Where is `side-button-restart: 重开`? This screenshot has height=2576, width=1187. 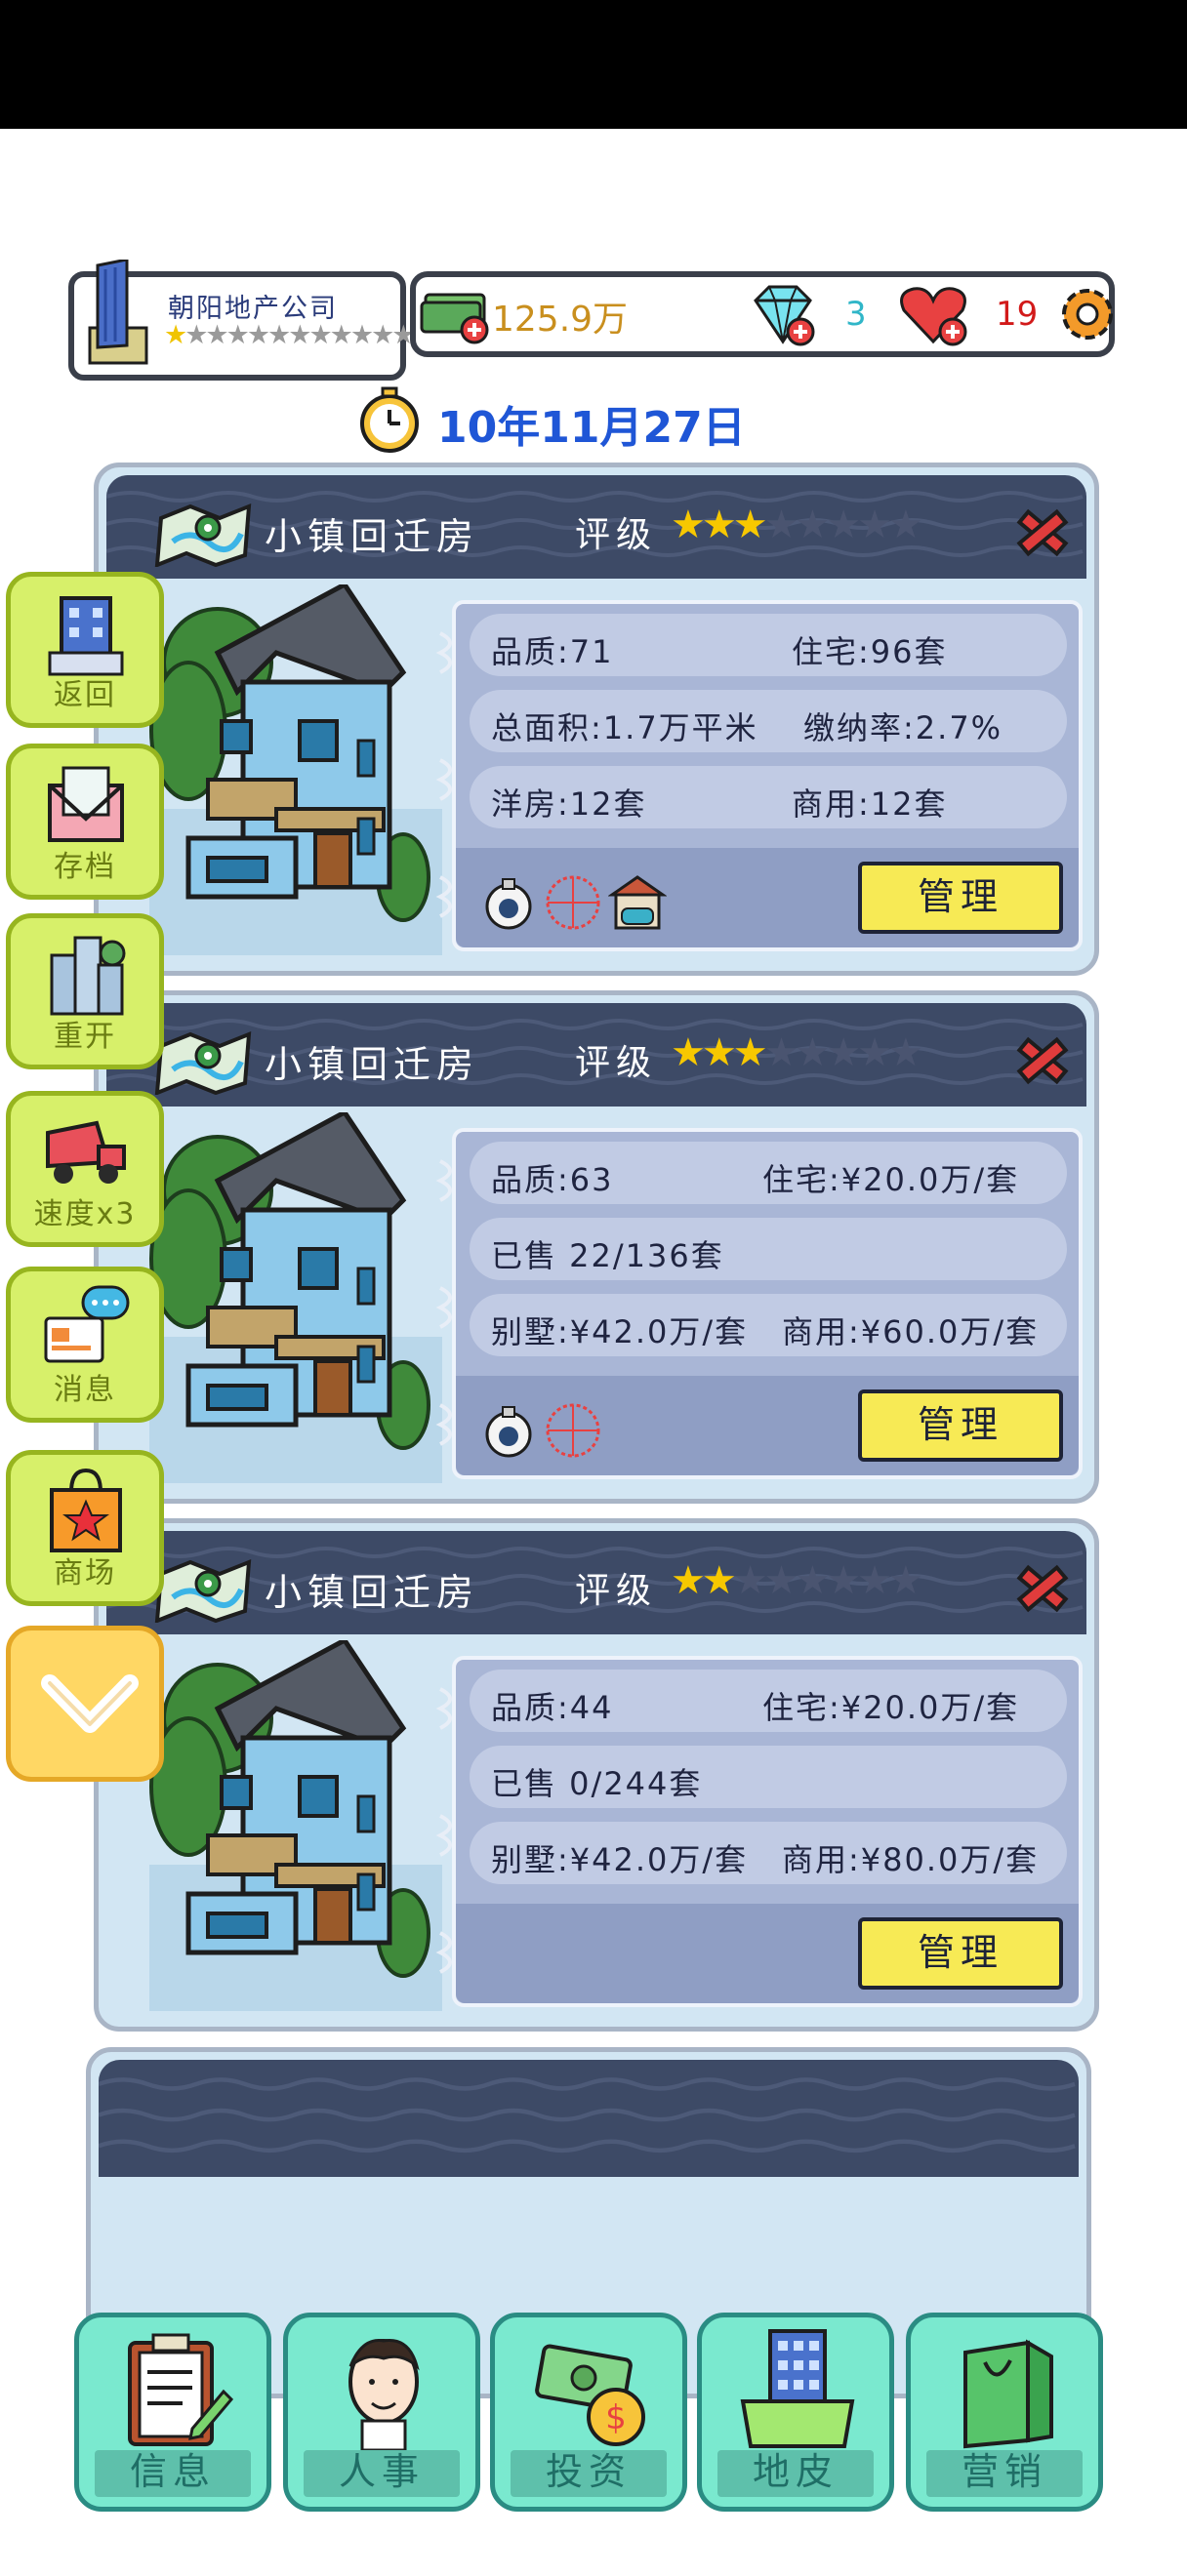
side-button-restart: 重开 is located at coordinates (85, 991).